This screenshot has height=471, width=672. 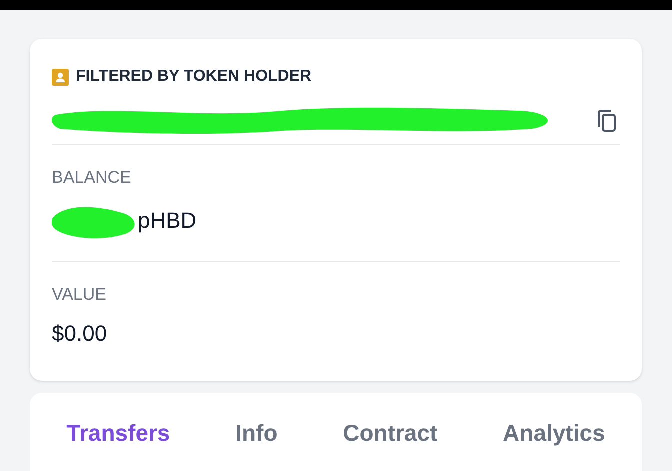 What do you see at coordinates (167, 221) in the screenshot?
I see `field-value: pHBD` at bounding box center [167, 221].